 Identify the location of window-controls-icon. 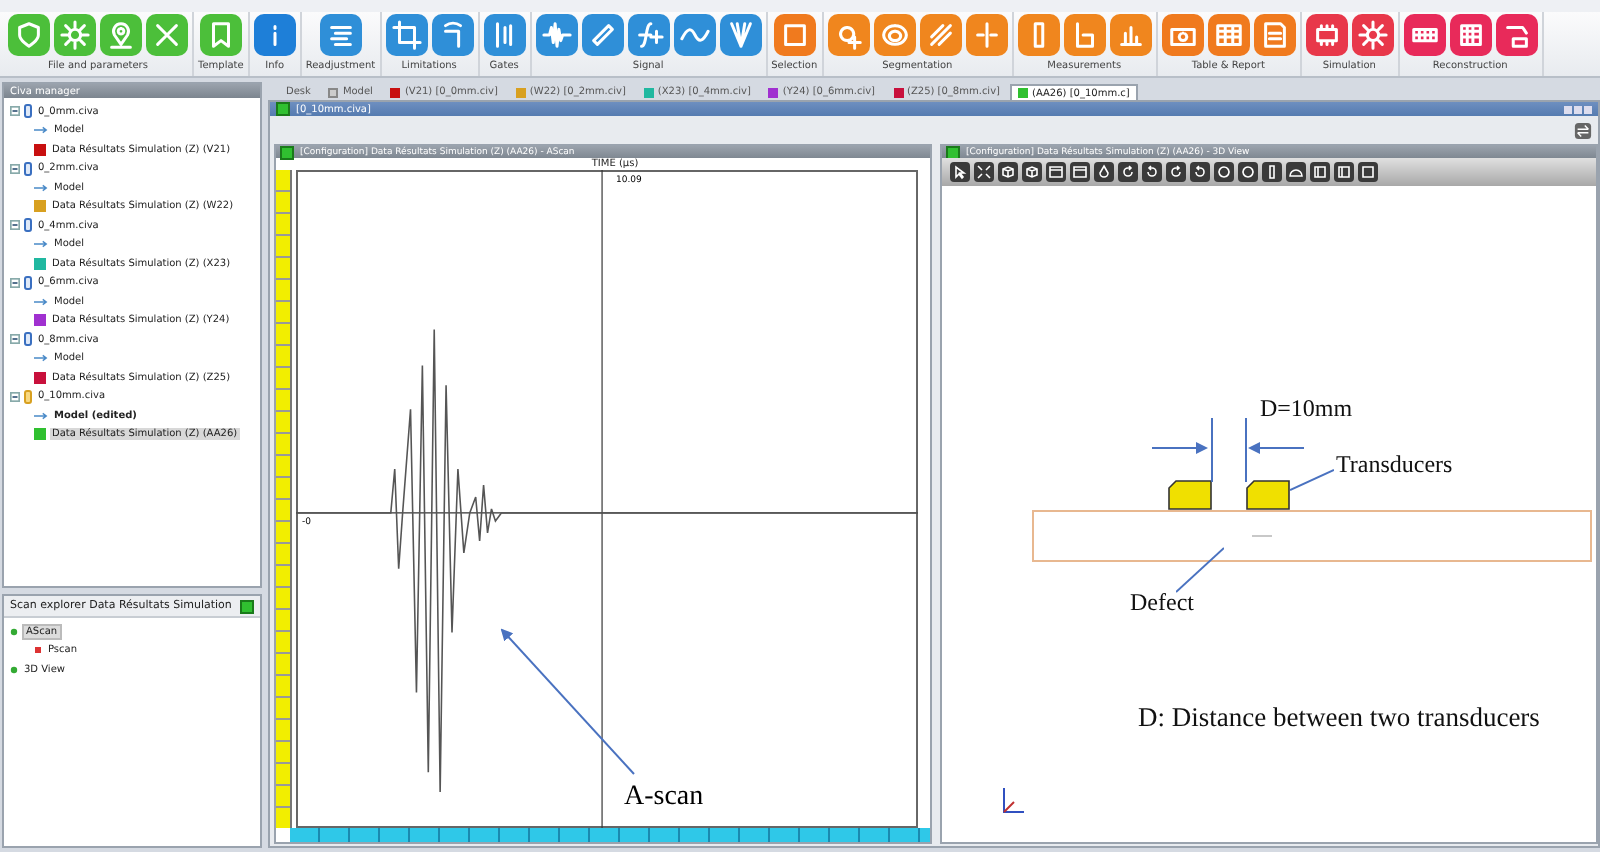
(1578, 109).